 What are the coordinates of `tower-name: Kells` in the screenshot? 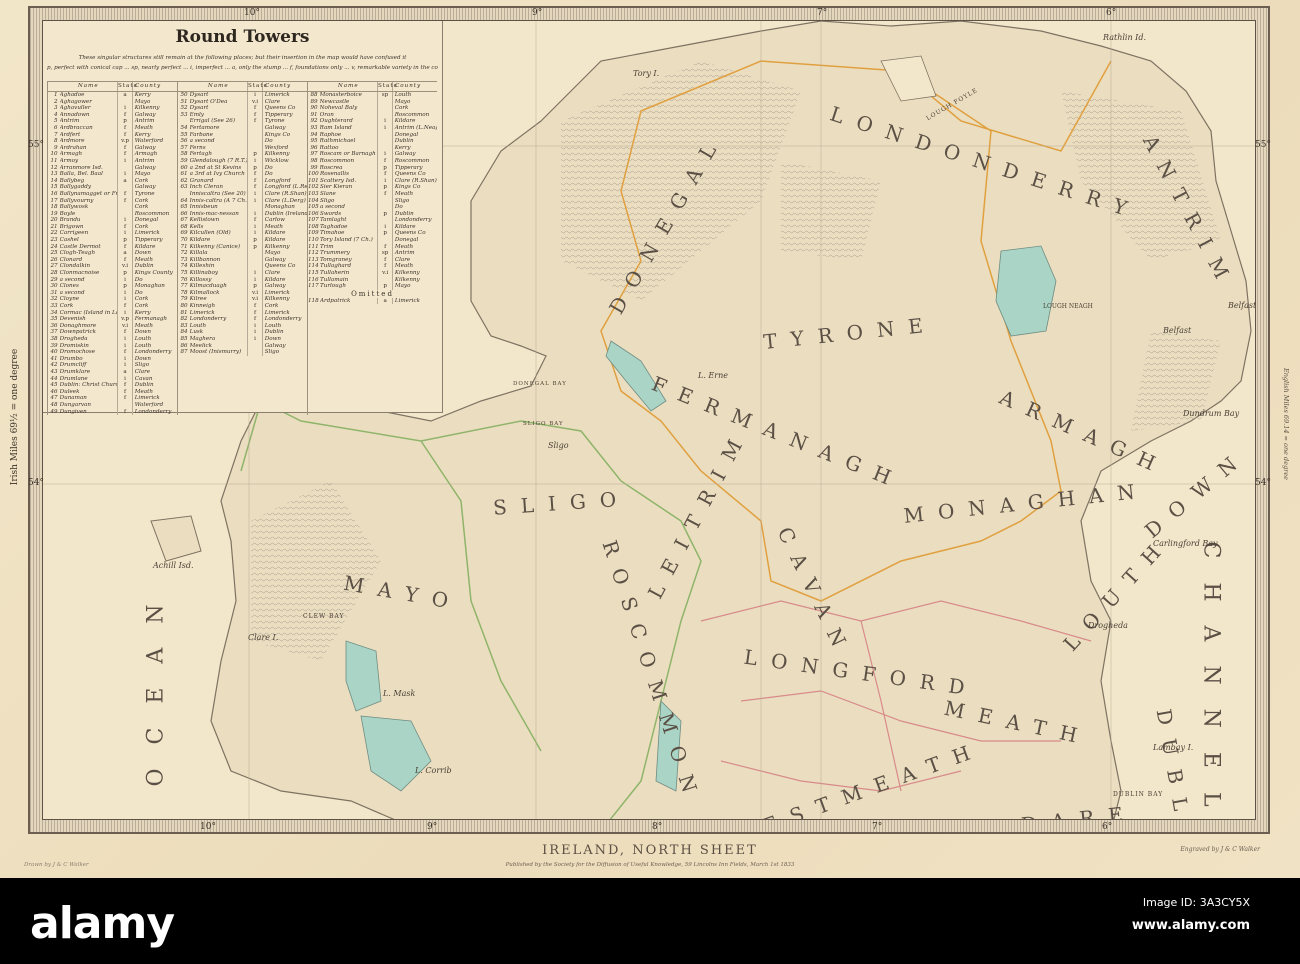 It's located at (219, 227).